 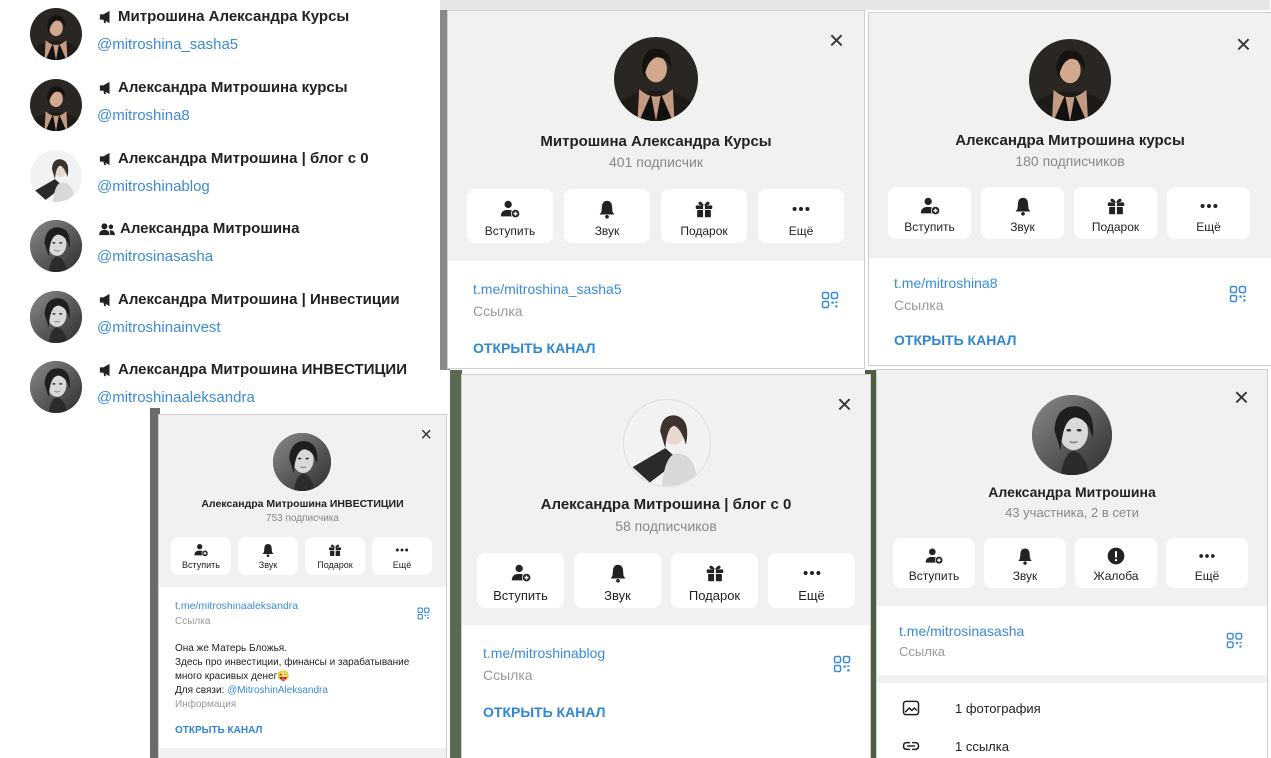 What do you see at coordinates (982, 746) in the screenshot?
I see `links-count-item: 1 ссылка` at bounding box center [982, 746].